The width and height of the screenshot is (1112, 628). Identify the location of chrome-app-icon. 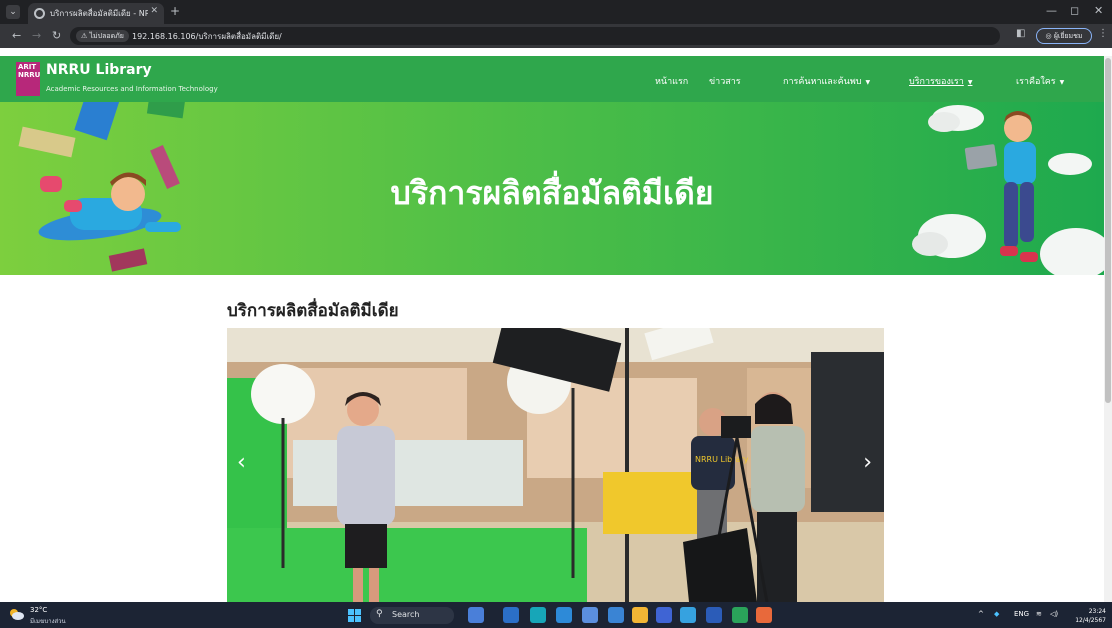
(764, 615).